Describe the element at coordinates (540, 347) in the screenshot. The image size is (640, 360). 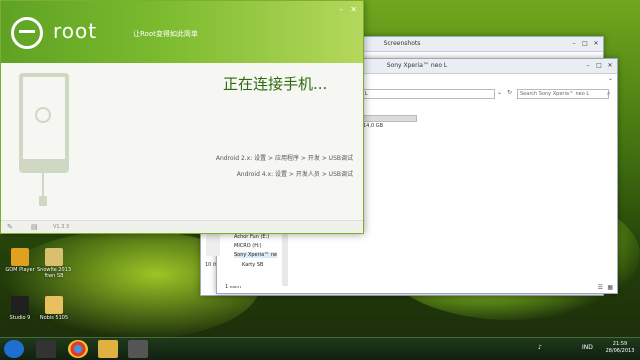
I see `speaker-icon: ♪` at that location.